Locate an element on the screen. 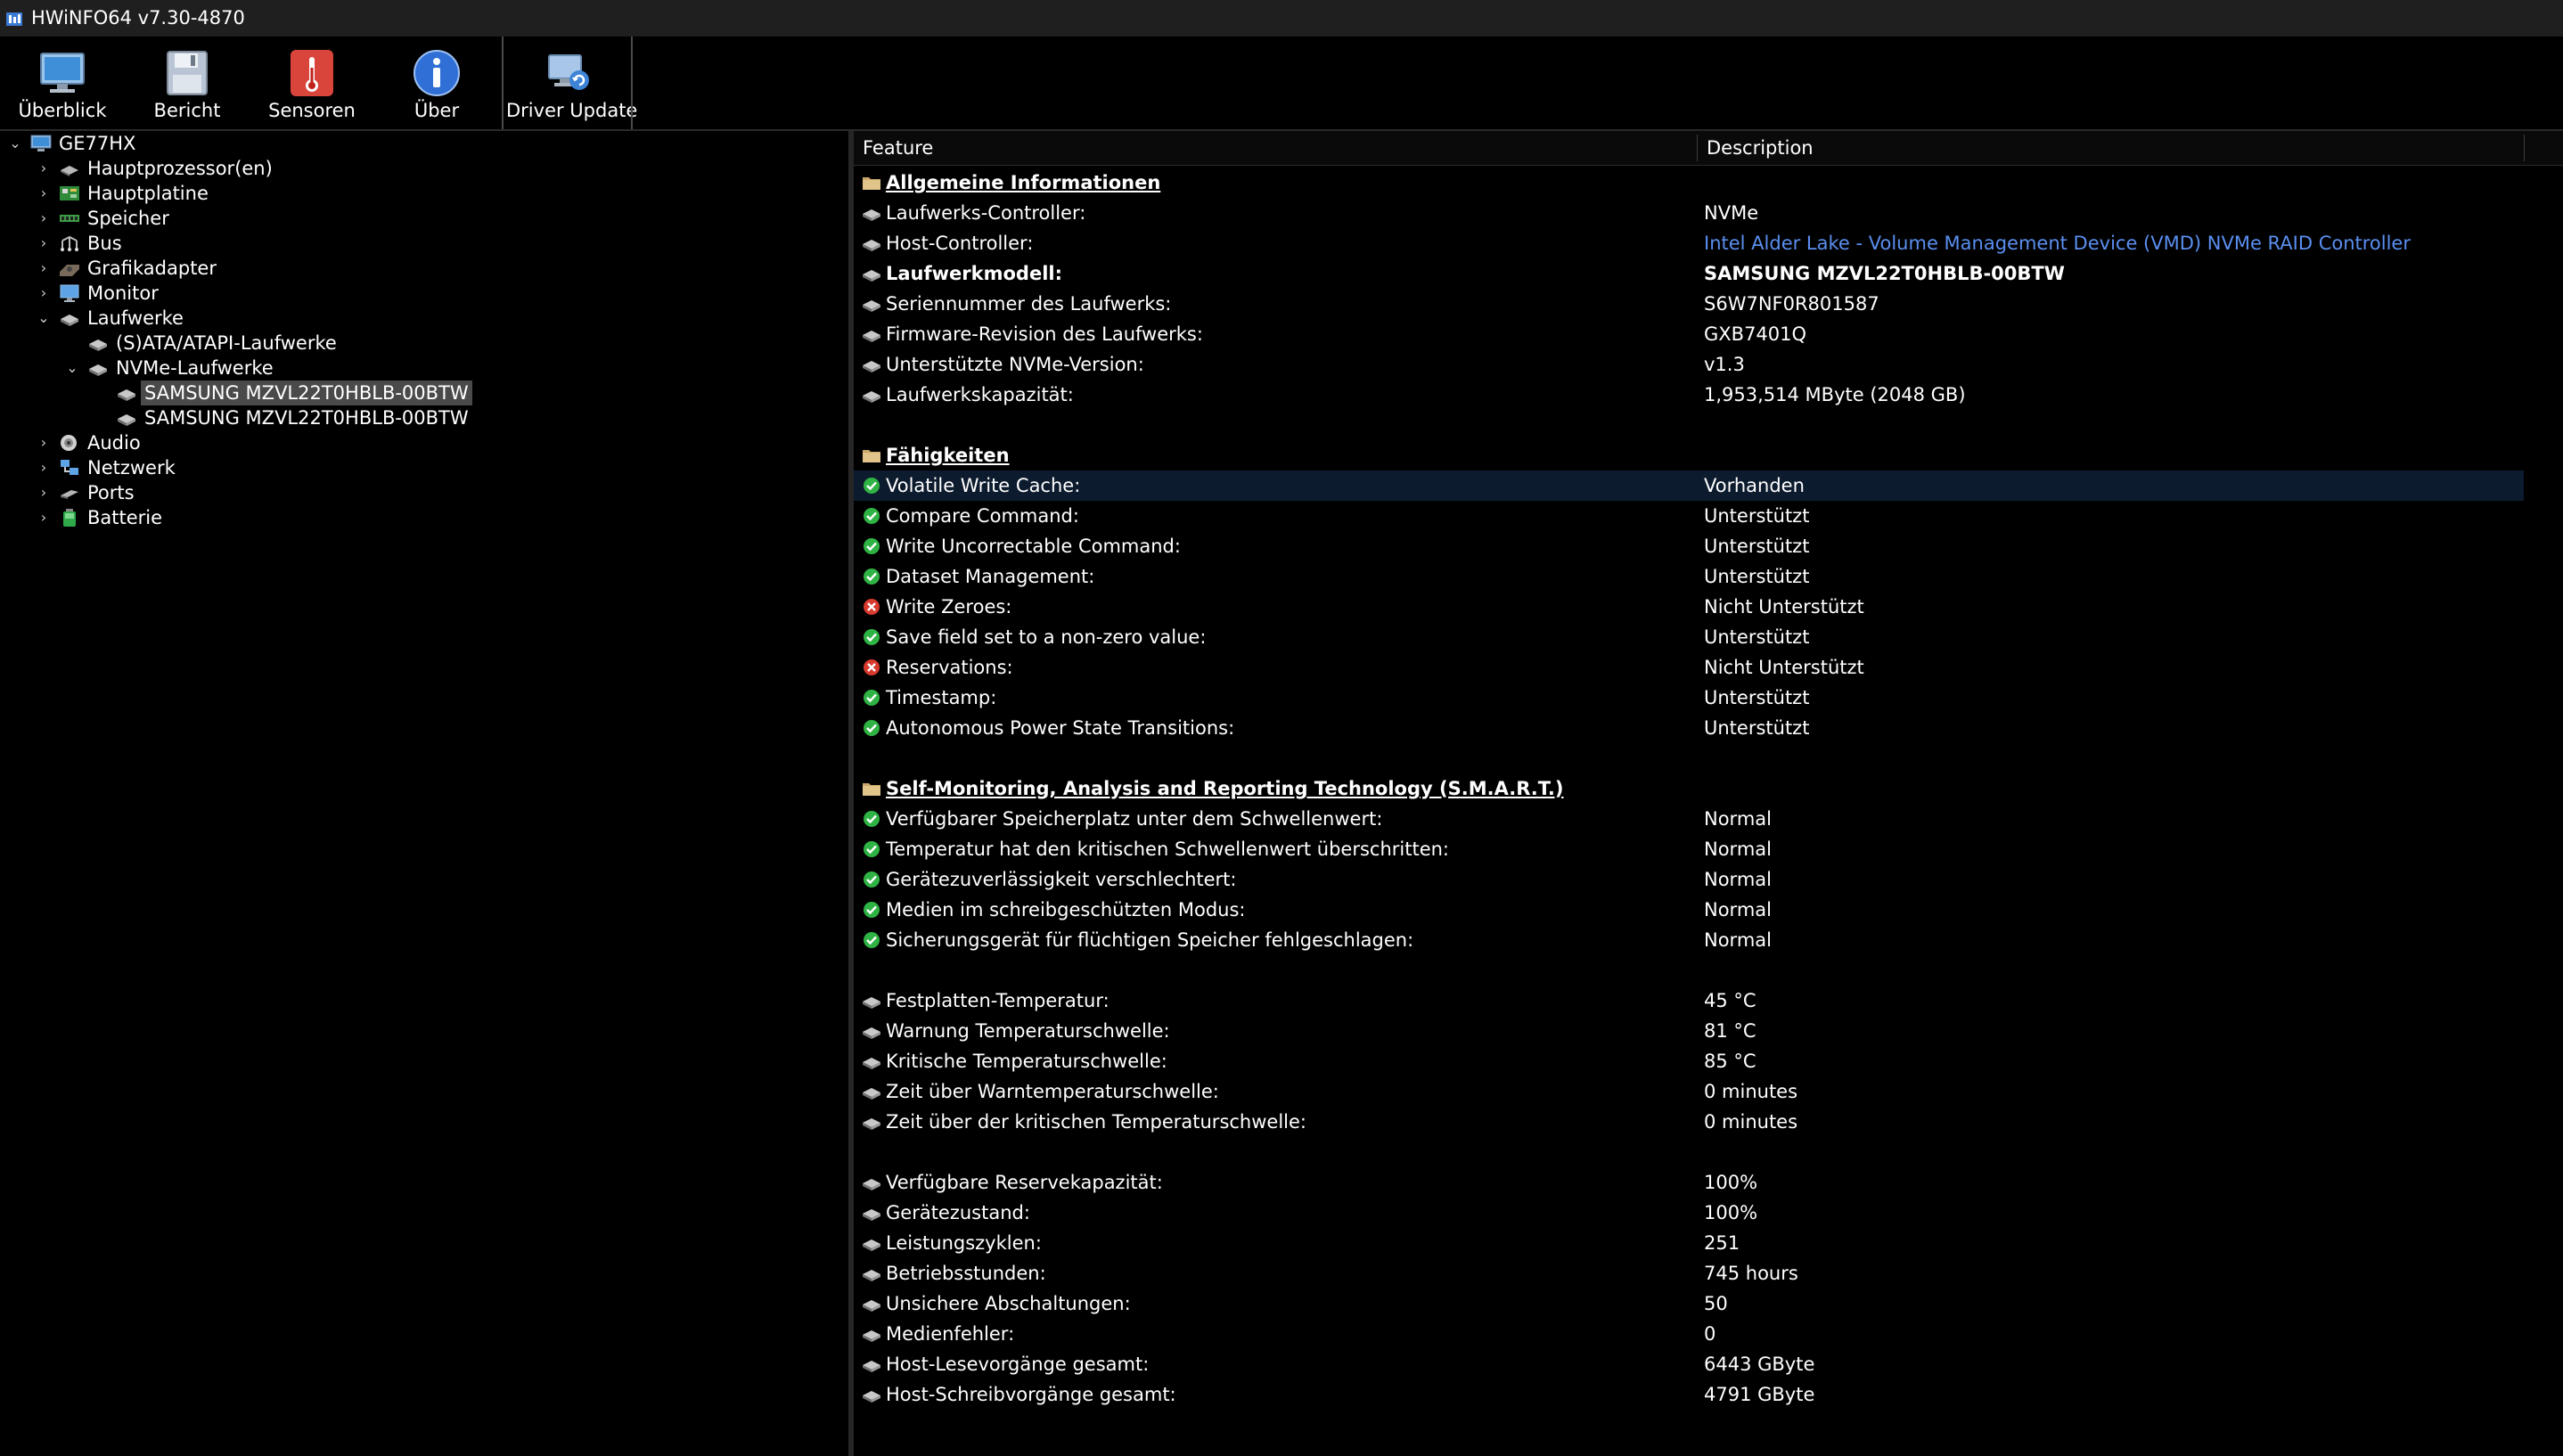 Image resolution: width=2563 pixels, height=1456 pixels. tree-item-battery: › Batterie is located at coordinates (424, 517).